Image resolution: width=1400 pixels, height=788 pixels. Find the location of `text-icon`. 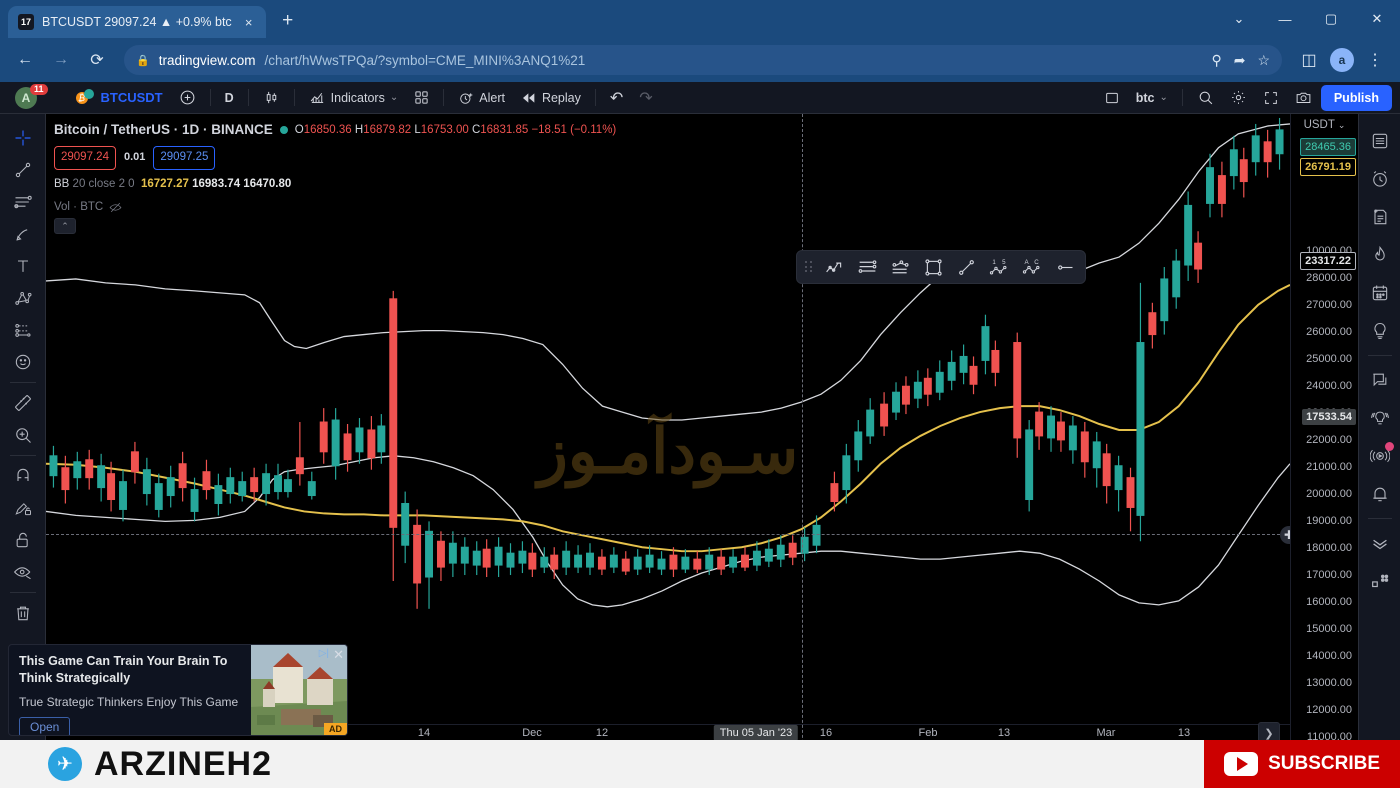

text-icon is located at coordinates (23, 266).